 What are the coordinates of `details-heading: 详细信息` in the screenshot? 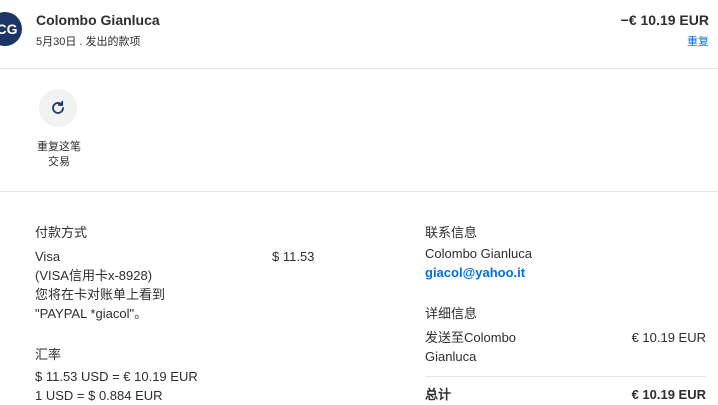 It's located at (451, 313).